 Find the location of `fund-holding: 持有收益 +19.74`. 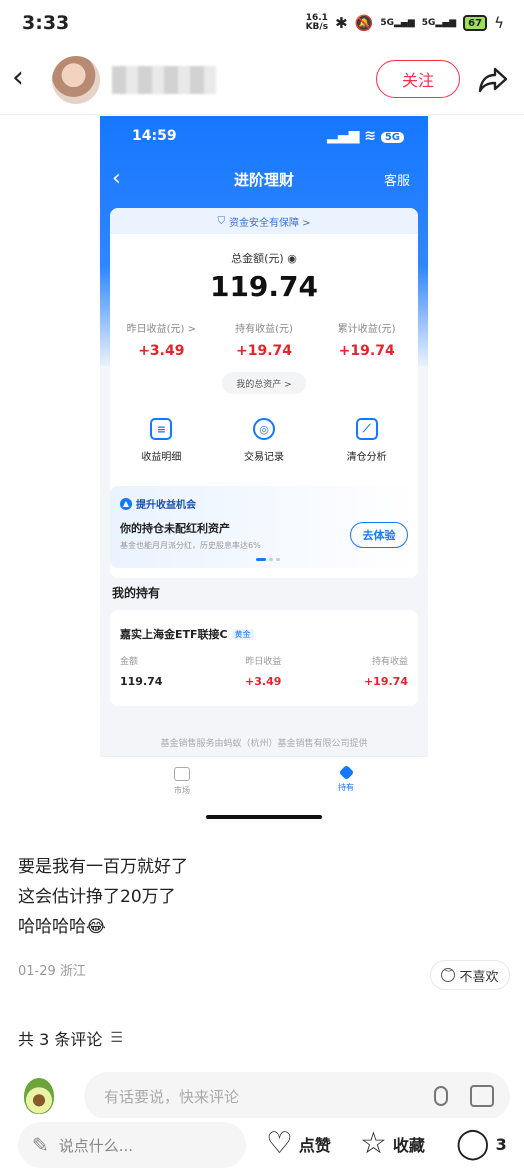

fund-holding: 持有收益 +19.74 is located at coordinates (386, 671).